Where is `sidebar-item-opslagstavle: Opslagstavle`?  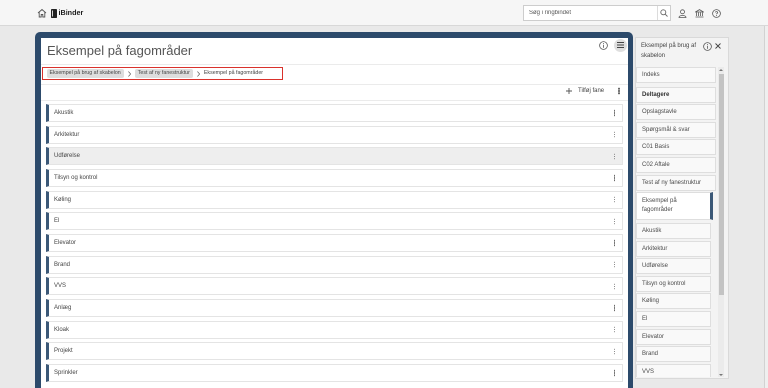 sidebar-item-opslagstavle: Opslagstavle is located at coordinates (676, 112).